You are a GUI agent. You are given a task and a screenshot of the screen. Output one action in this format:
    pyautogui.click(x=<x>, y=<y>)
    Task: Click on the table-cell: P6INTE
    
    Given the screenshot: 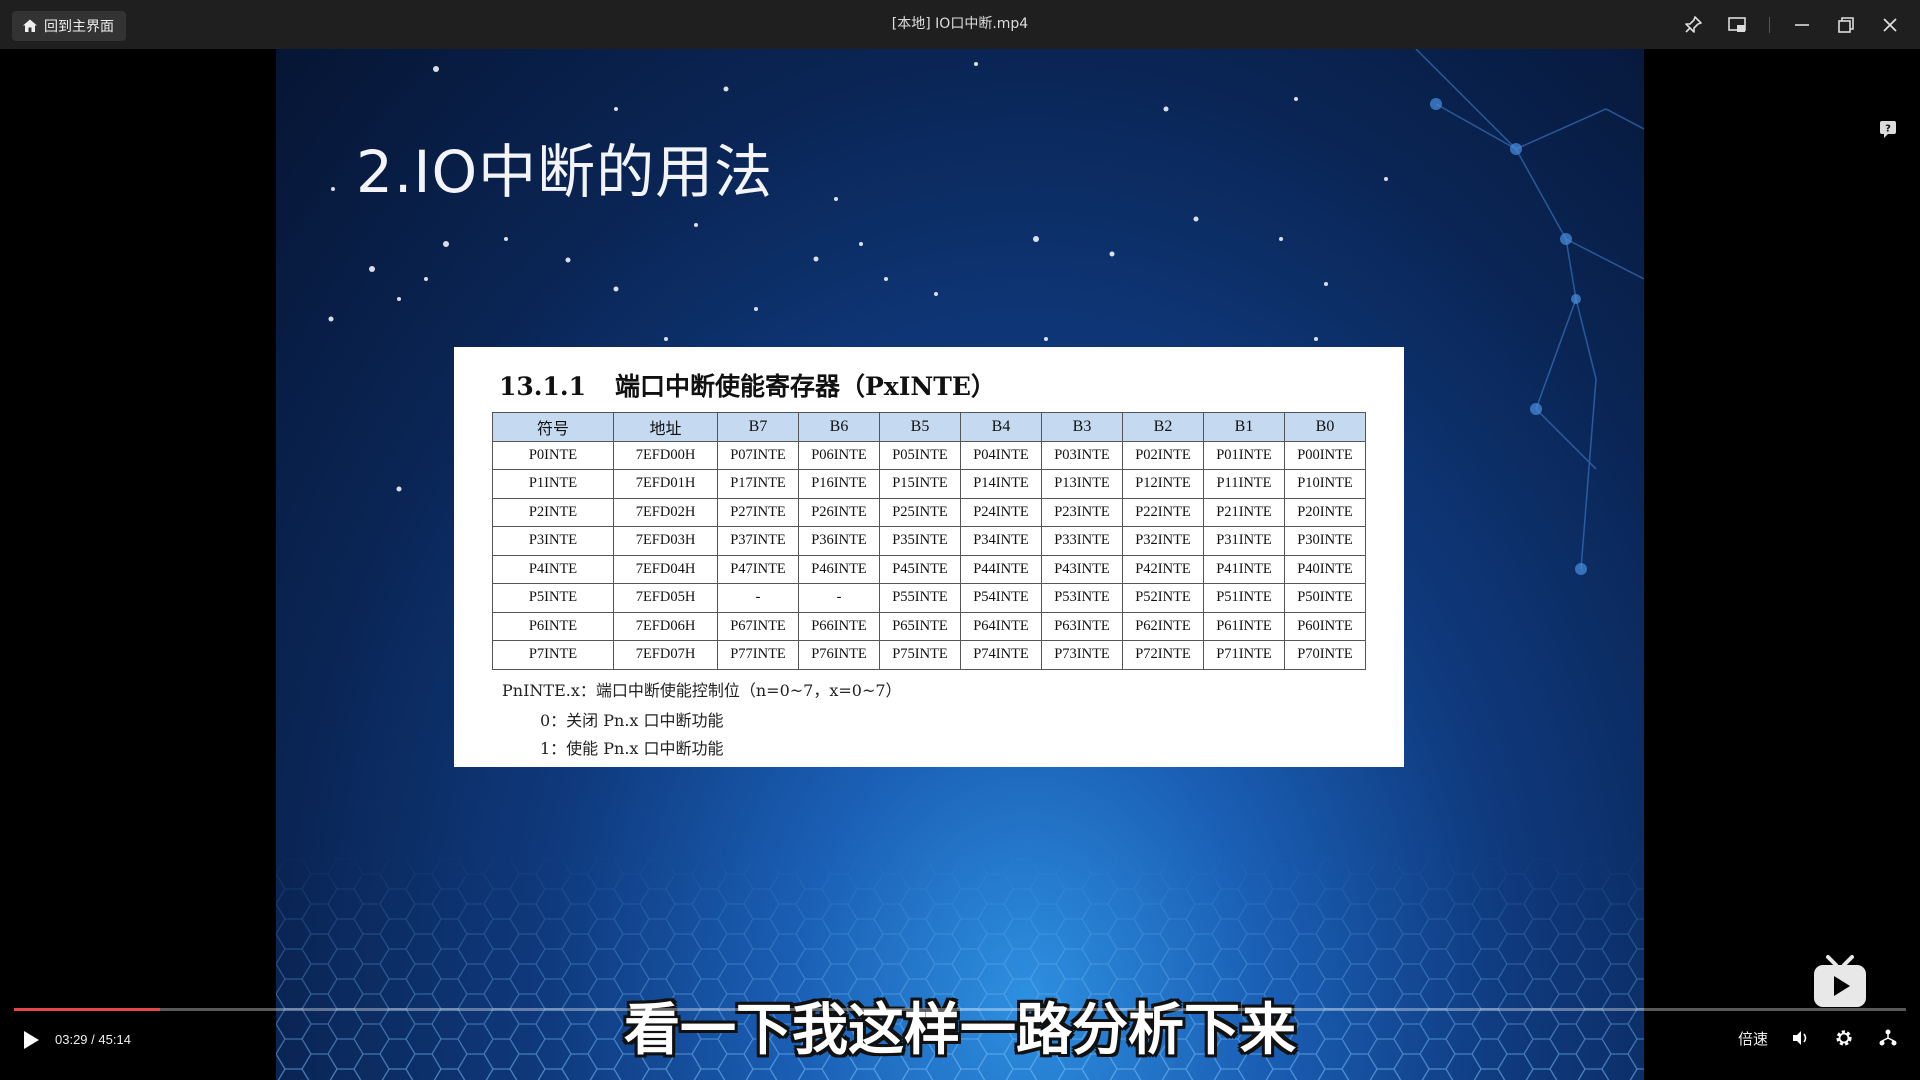 What is the action you would take?
    pyautogui.click(x=553, y=626)
    